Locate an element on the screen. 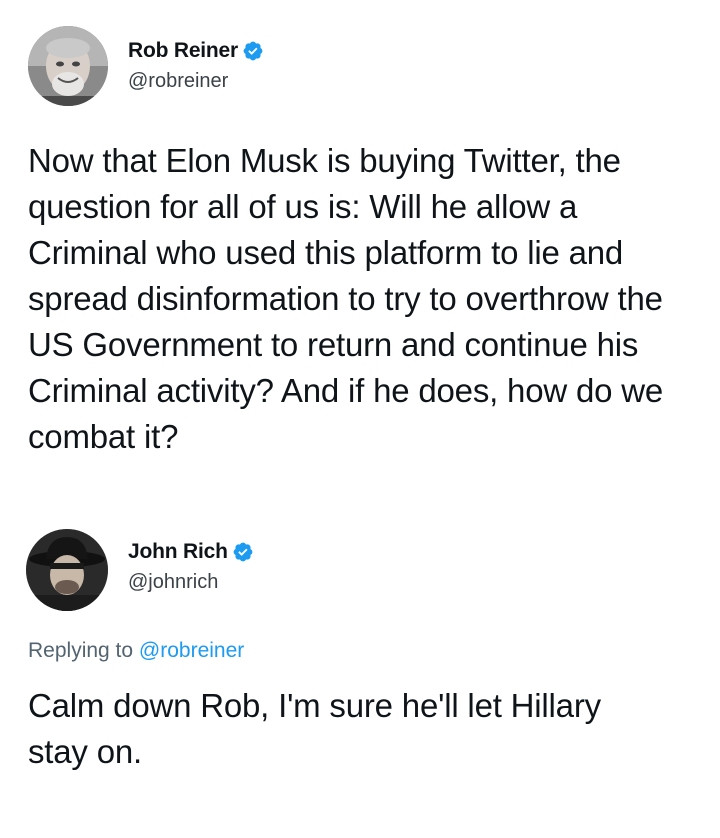 This screenshot has width=720, height=838. avatar-photo-gray-haired-man is located at coordinates (68, 66).